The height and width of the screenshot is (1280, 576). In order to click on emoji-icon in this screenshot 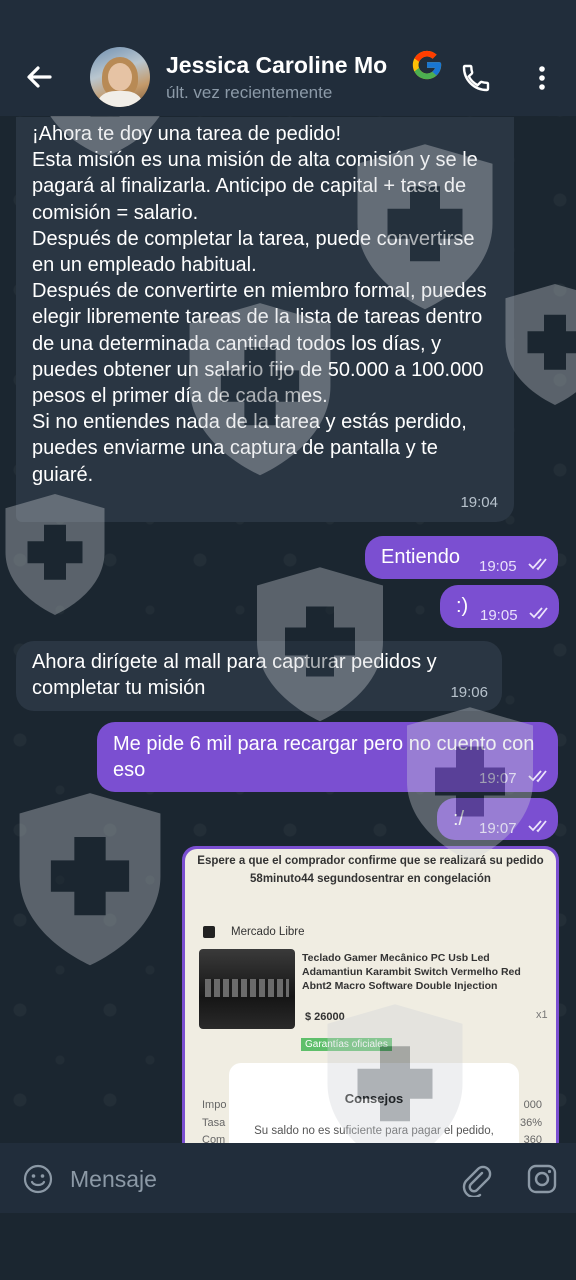, I will do `click(38, 1179)`.